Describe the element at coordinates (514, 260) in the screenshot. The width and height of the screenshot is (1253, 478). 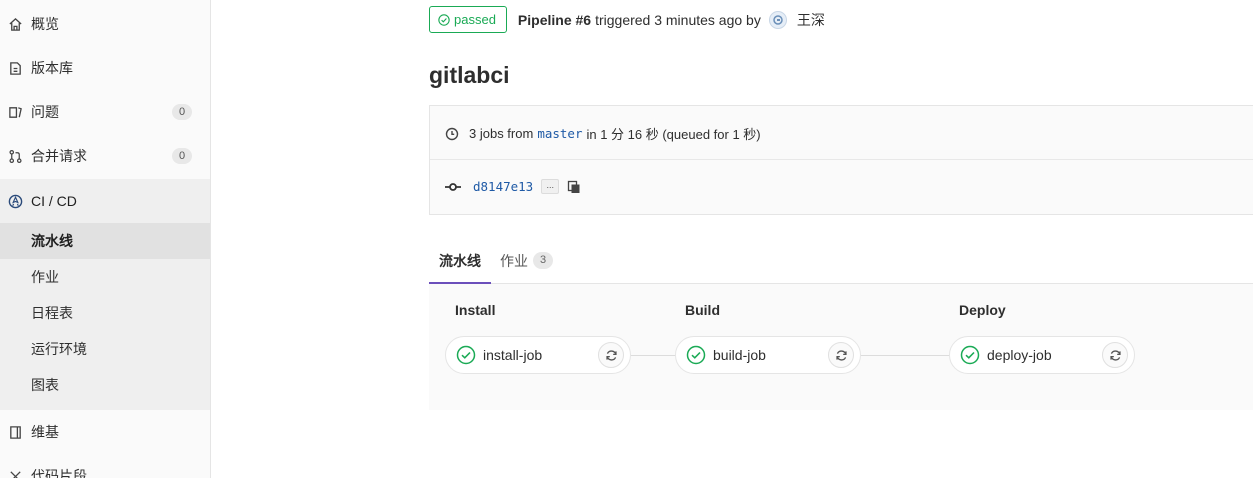
I see `tab-label: 作业` at that location.